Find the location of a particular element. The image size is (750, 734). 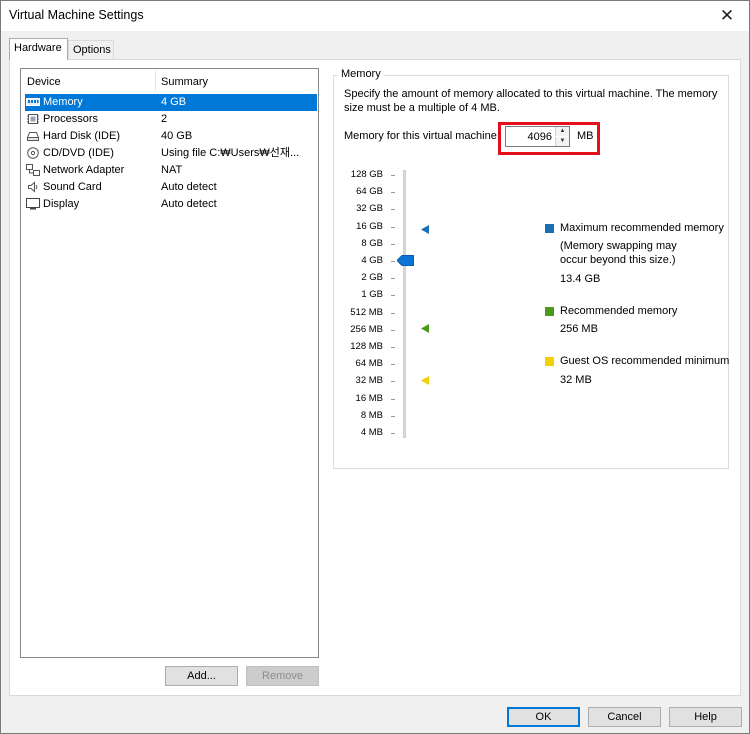

close-icon: ✕ is located at coordinates (727, 15).